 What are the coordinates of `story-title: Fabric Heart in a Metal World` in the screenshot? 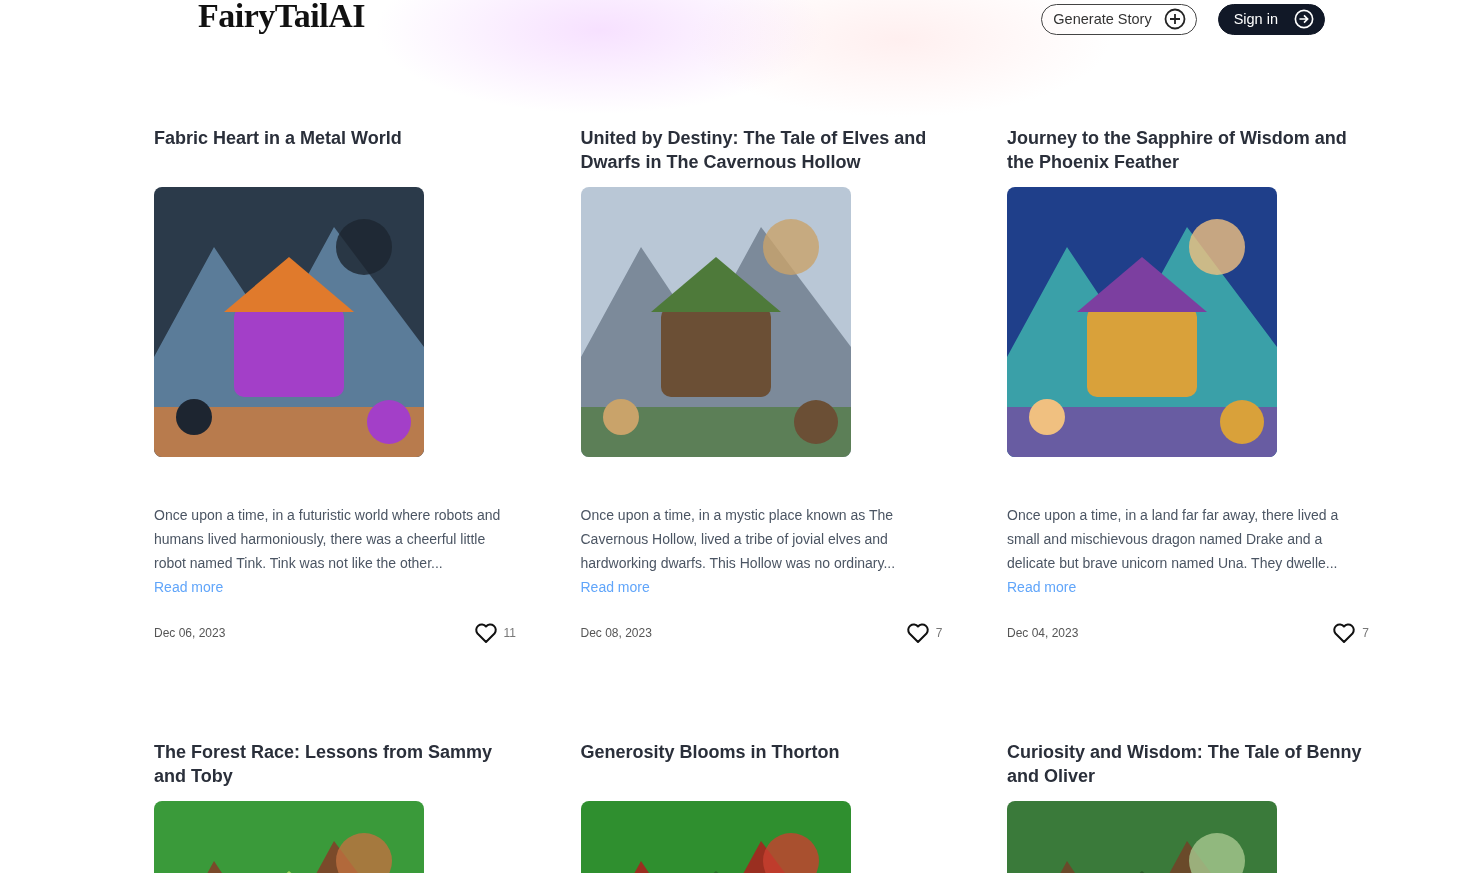 It's located at (278, 138).